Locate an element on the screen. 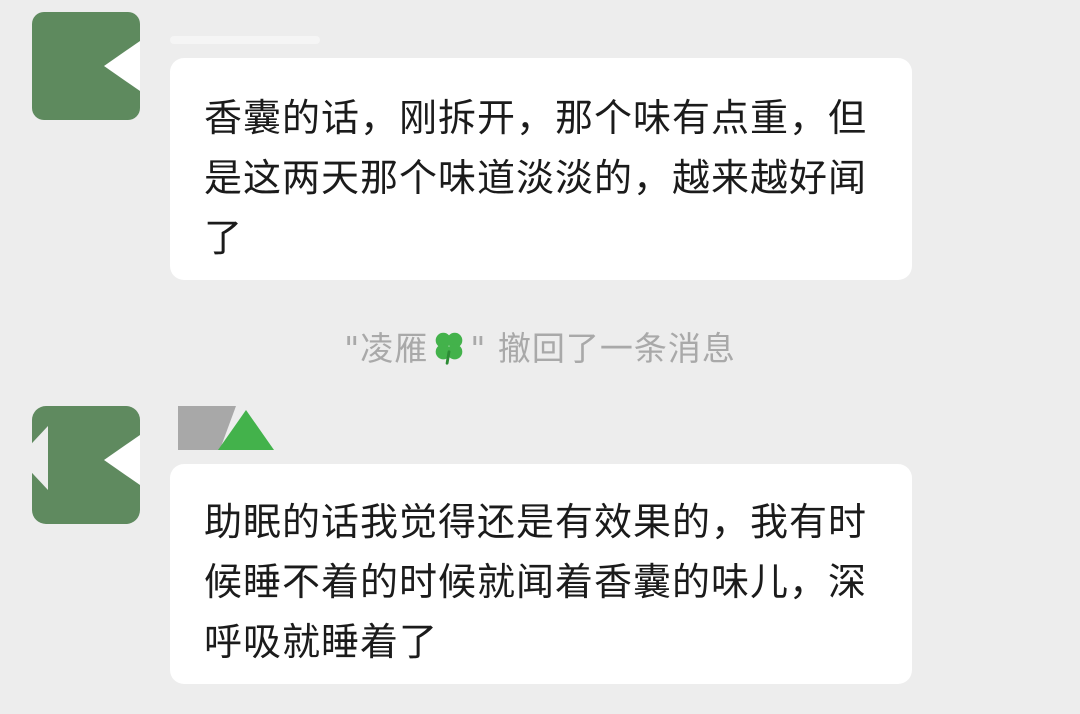  message-text: 香囊的话，刚拆开，那个味有点重，但是这两天那个味道淡淡的，越来越好闻了 is located at coordinates (536, 178).